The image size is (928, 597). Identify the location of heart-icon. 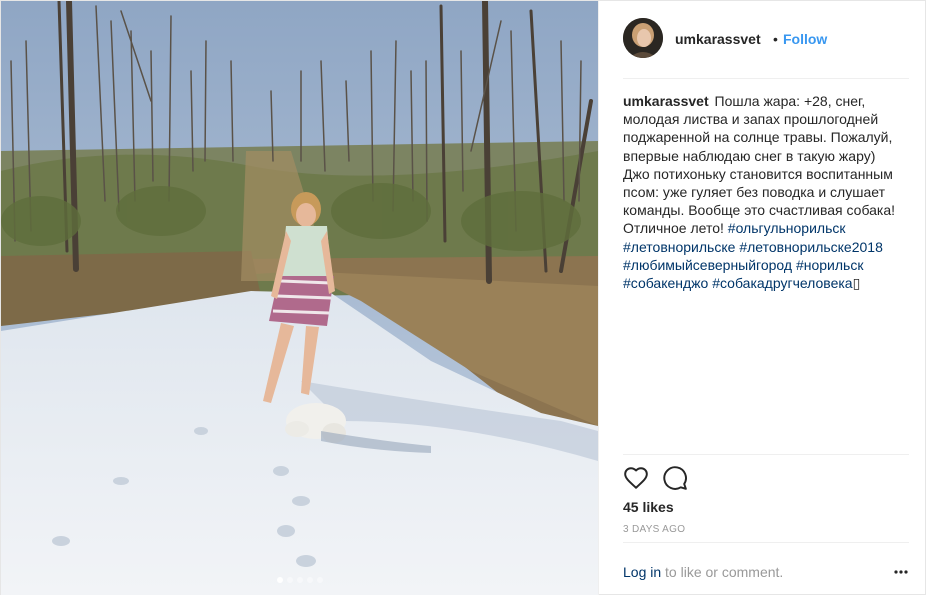
(636, 478).